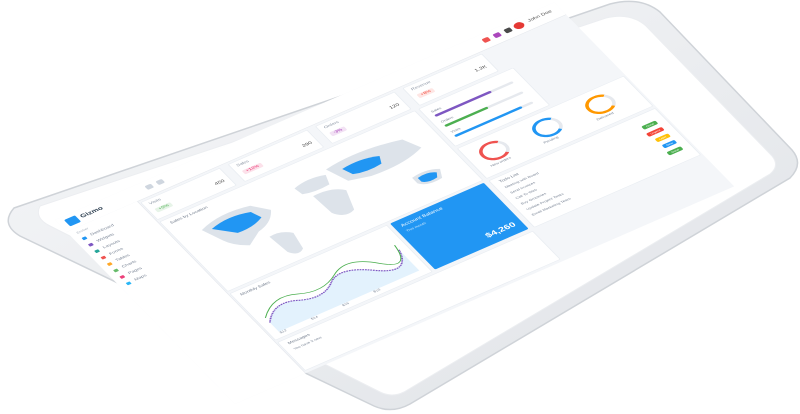 This screenshot has width=800, height=414. I want to click on todo-tag: New, so click(669, 144).